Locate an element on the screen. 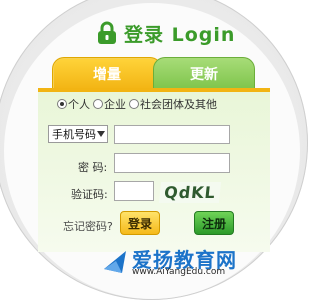 This screenshot has height=300, width=320. user-type-radio-group: 个人 企业 社会团体及其他 is located at coordinates (137, 104).